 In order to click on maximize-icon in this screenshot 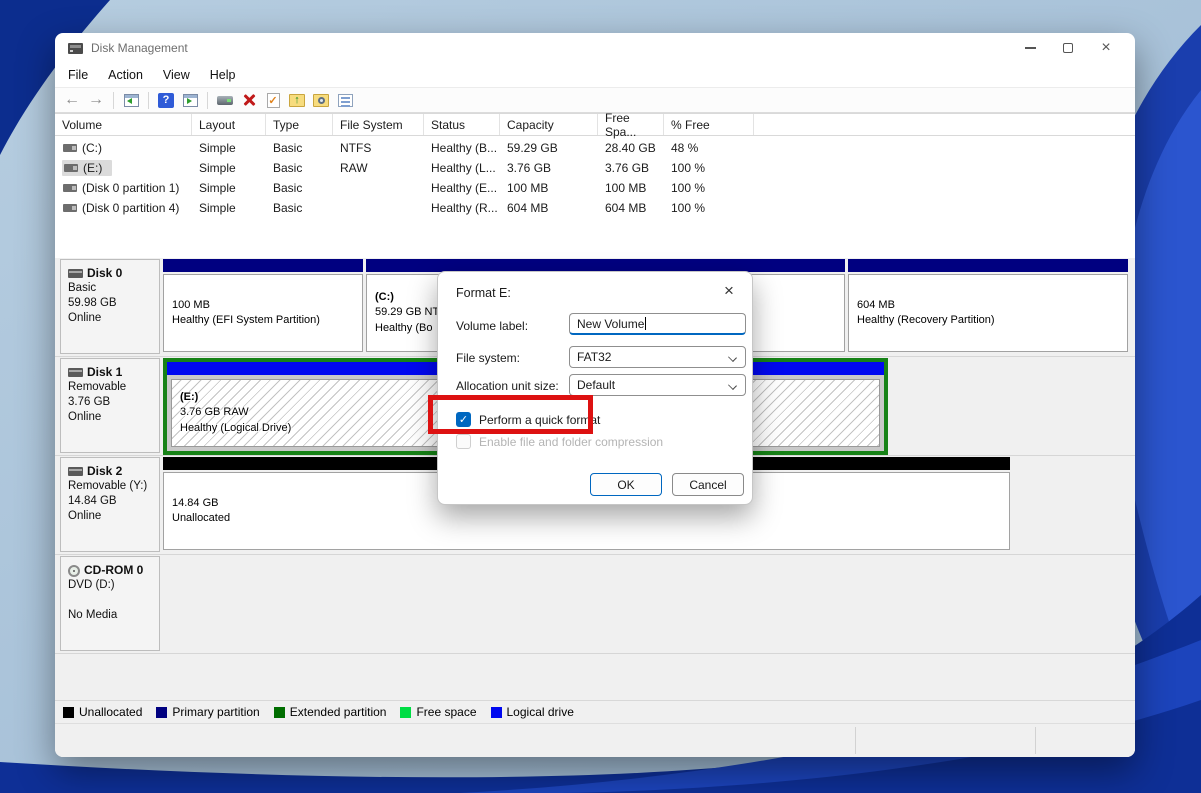, I will do `click(1068, 48)`.